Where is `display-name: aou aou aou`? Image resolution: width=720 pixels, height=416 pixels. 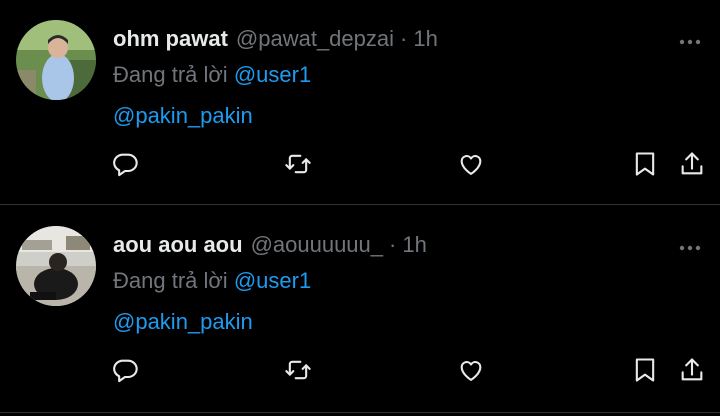 display-name: aou aou aou is located at coordinates (178, 245).